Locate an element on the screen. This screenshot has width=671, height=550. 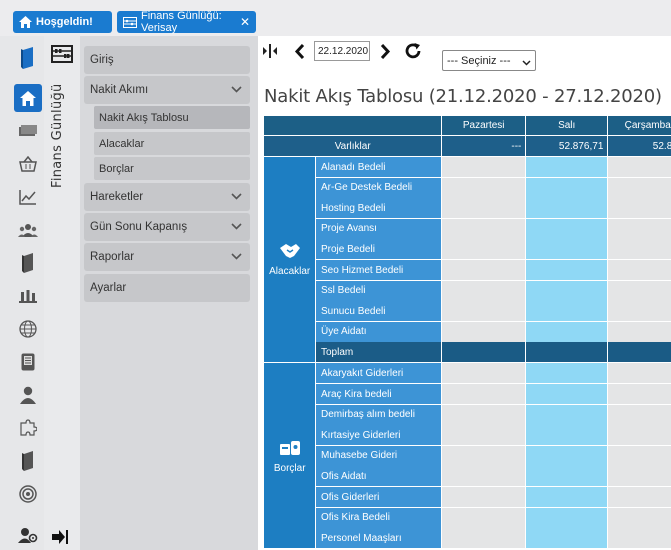
table-row-label: Proje Avansı is located at coordinates (379, 228).